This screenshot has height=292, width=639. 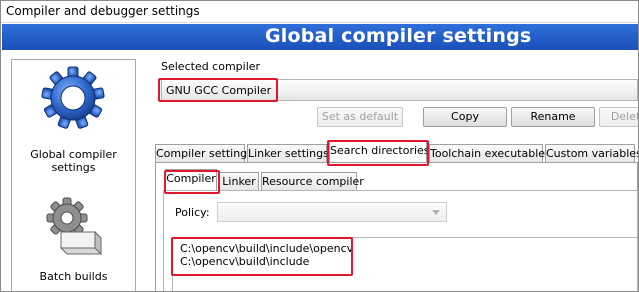 I want to click on copy-button: Copy, so click(x=465, y=117).